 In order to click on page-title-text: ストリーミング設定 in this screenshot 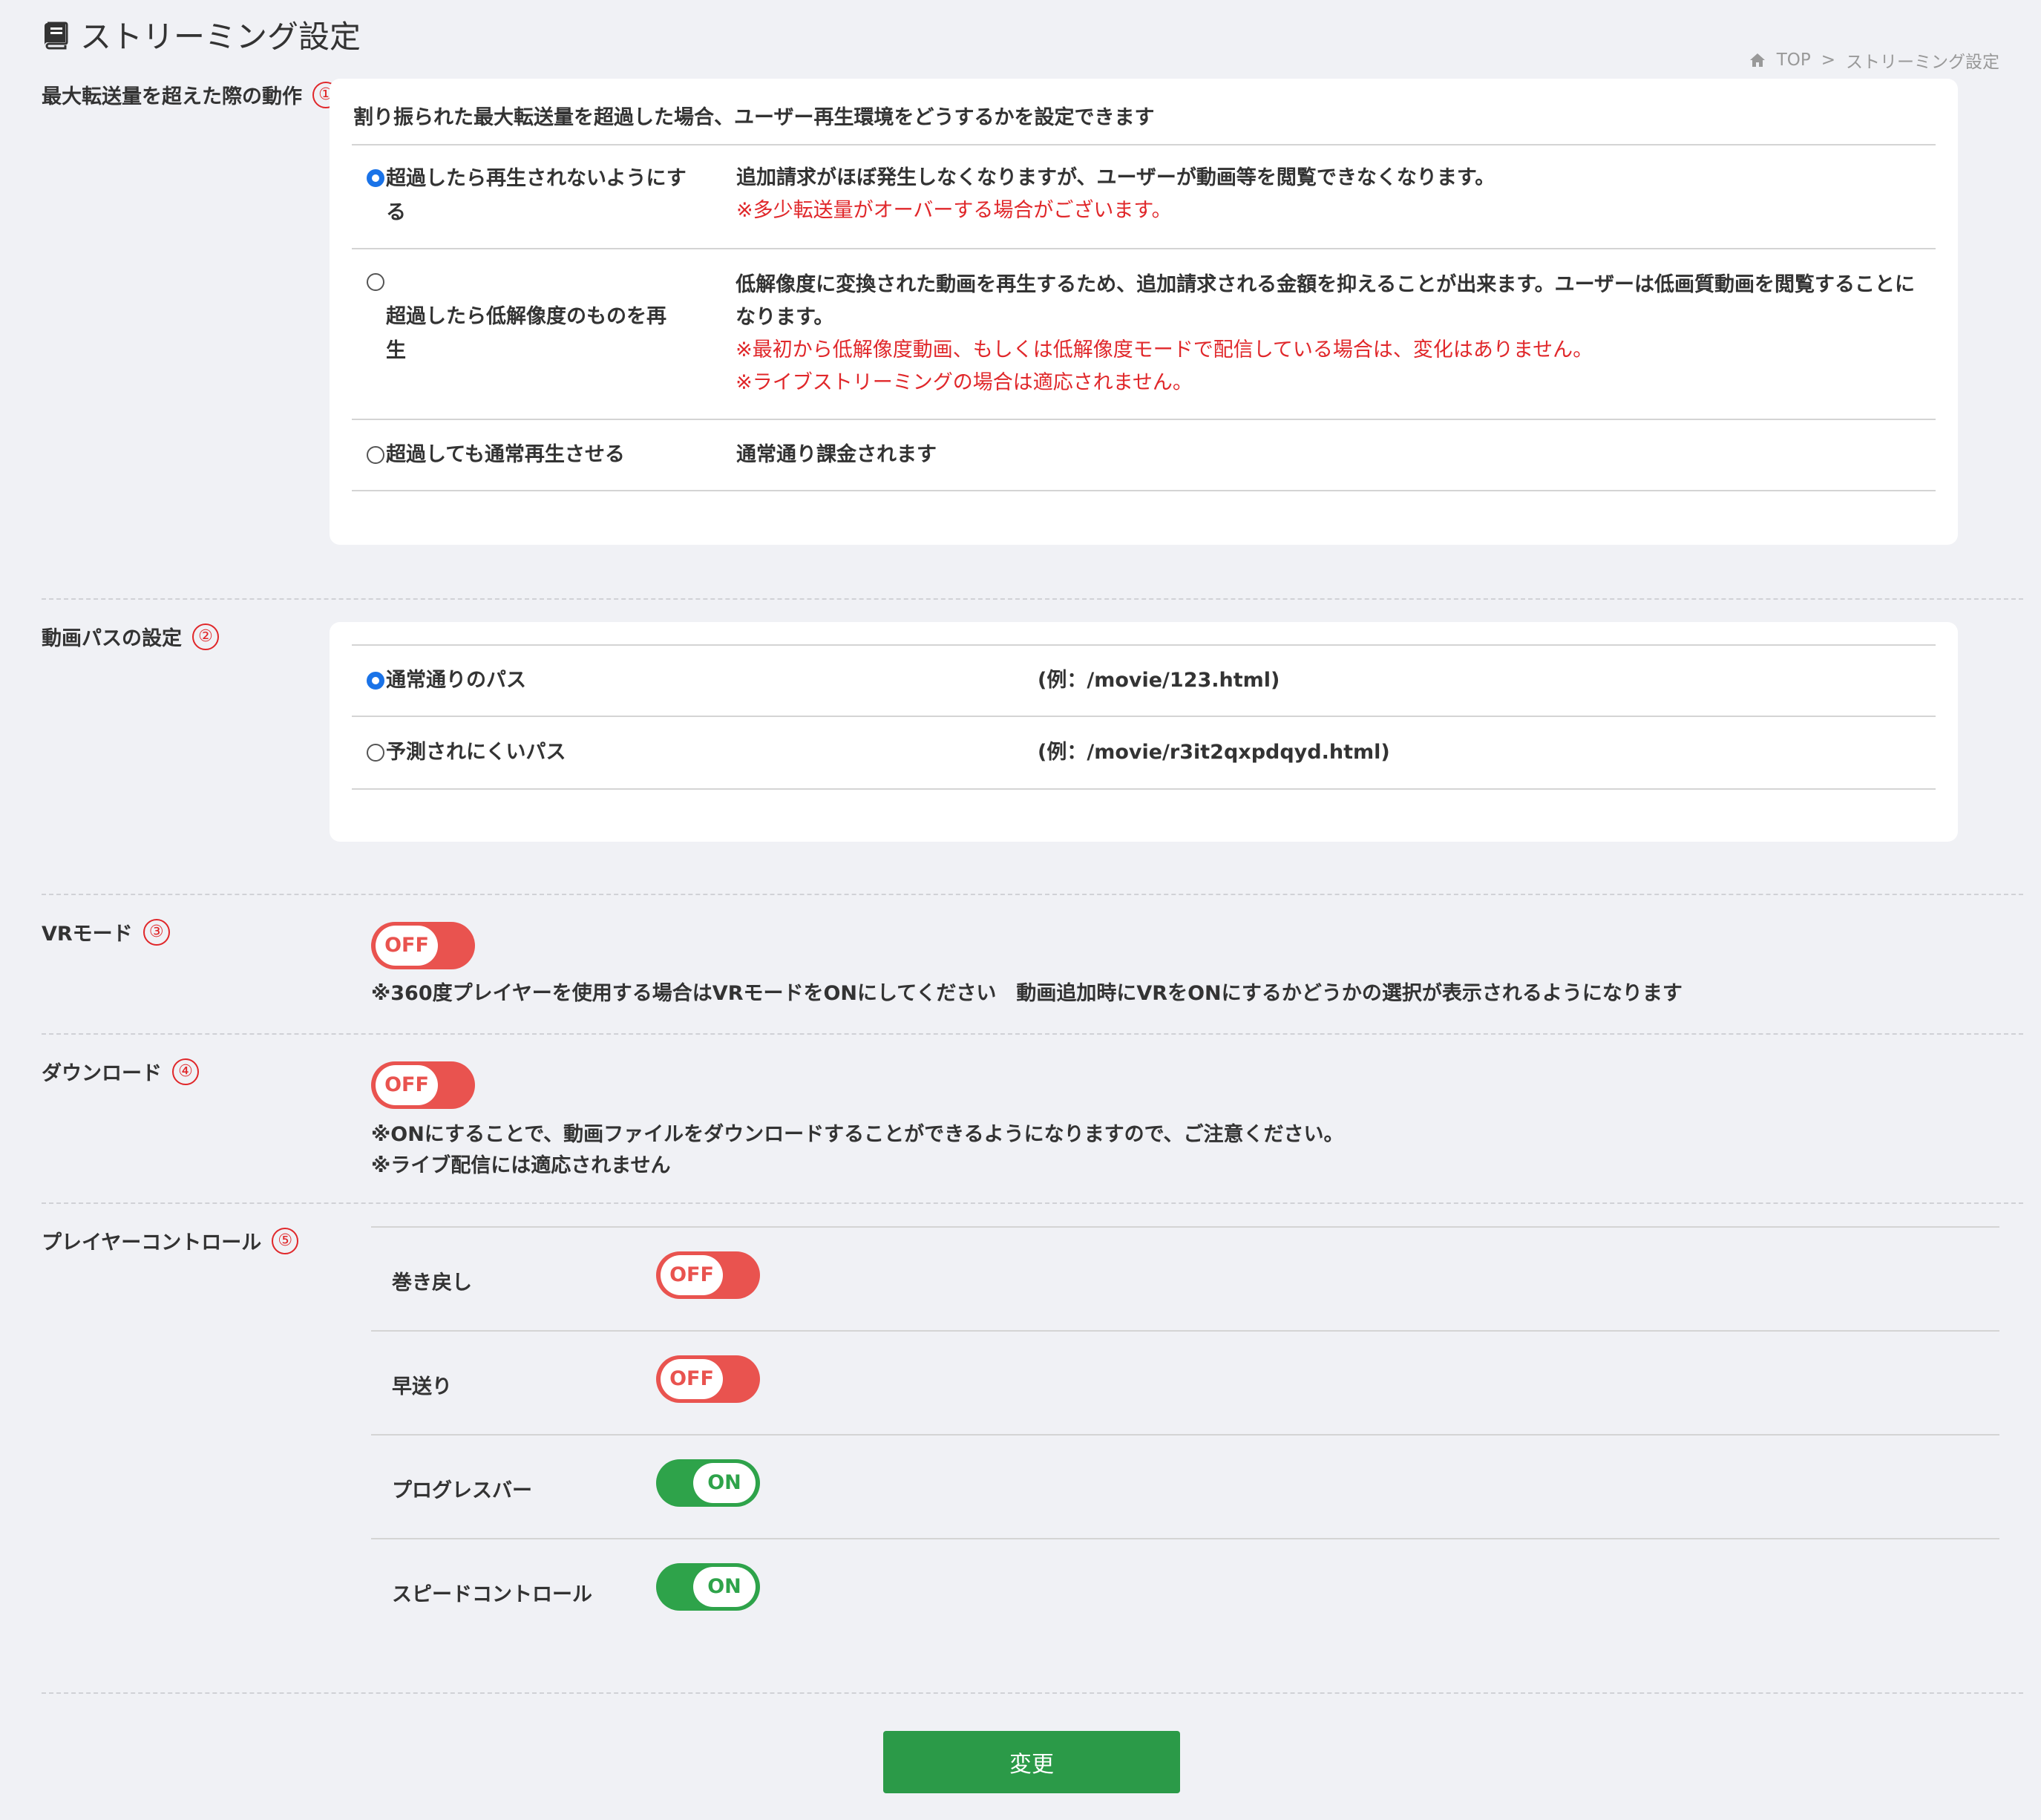, I will do `click(220, 37)`.